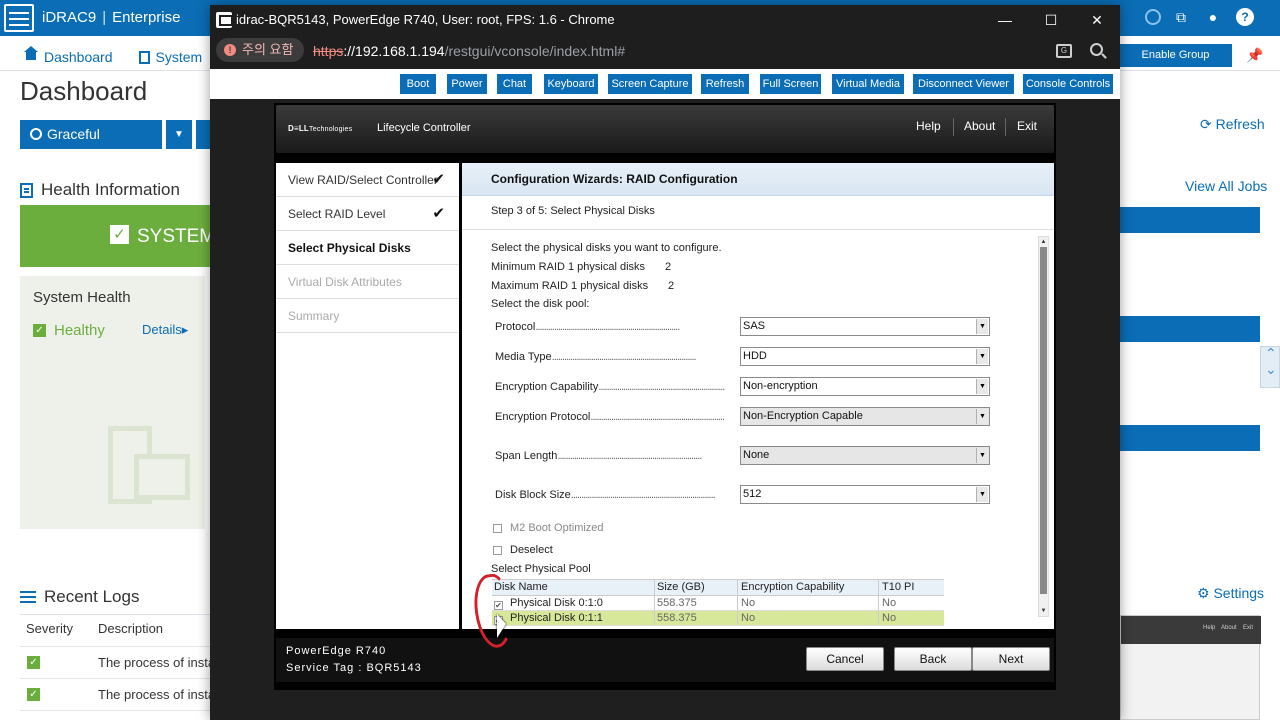 This screenshot has height=720, width=1280. I want to click on console-preview-thumbnail: Help About Exit, so click(1190, 667).